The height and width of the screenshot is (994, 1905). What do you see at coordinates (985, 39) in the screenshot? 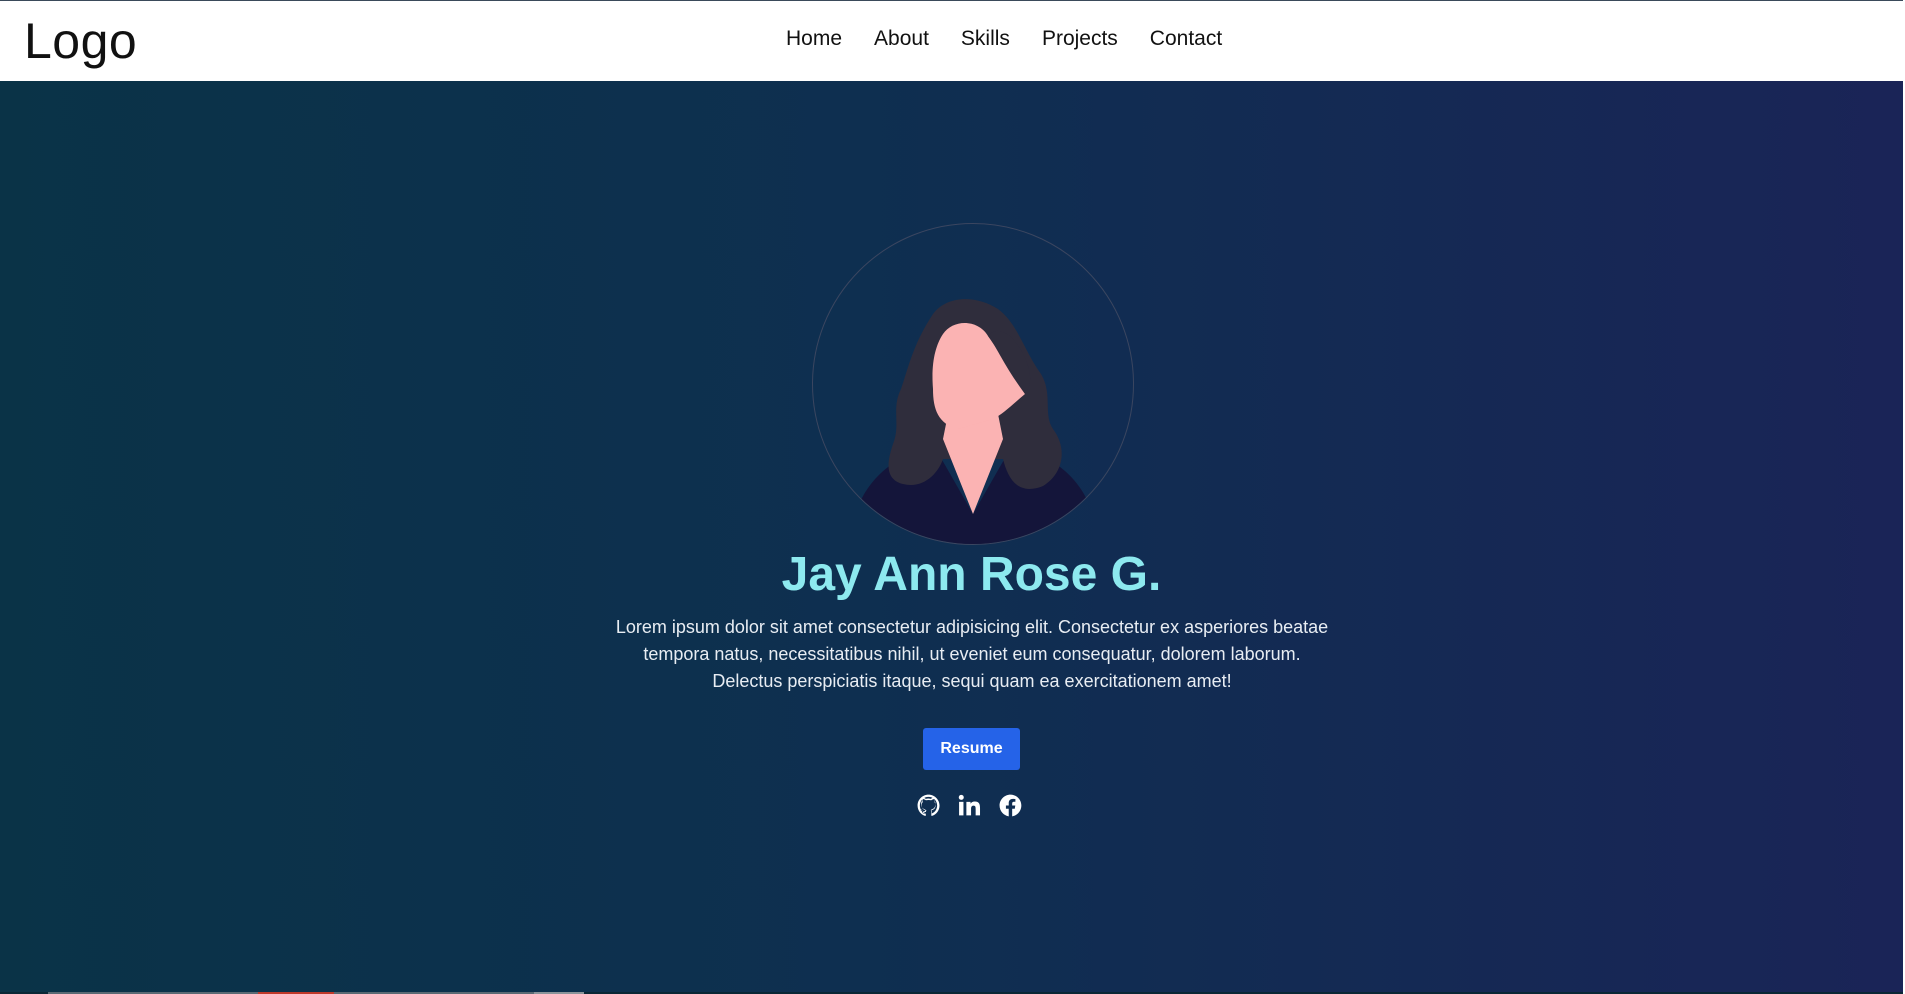
I see `nav-skills: Skills` at bounding box center [985, 39].